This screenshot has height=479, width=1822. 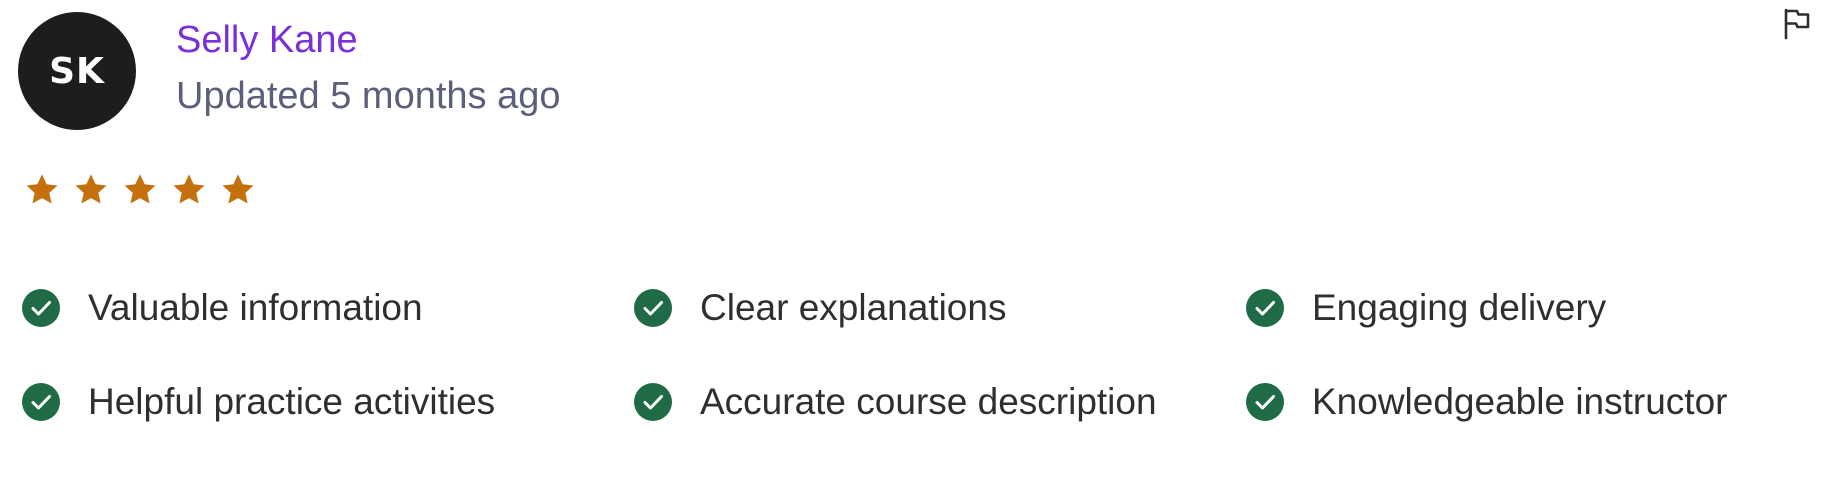 What do you see at coordinates (1520, 401) in the screenshot?
I see `feedback-tag-label: Knowledgeable instructor` at bounding box center [1520, 401].